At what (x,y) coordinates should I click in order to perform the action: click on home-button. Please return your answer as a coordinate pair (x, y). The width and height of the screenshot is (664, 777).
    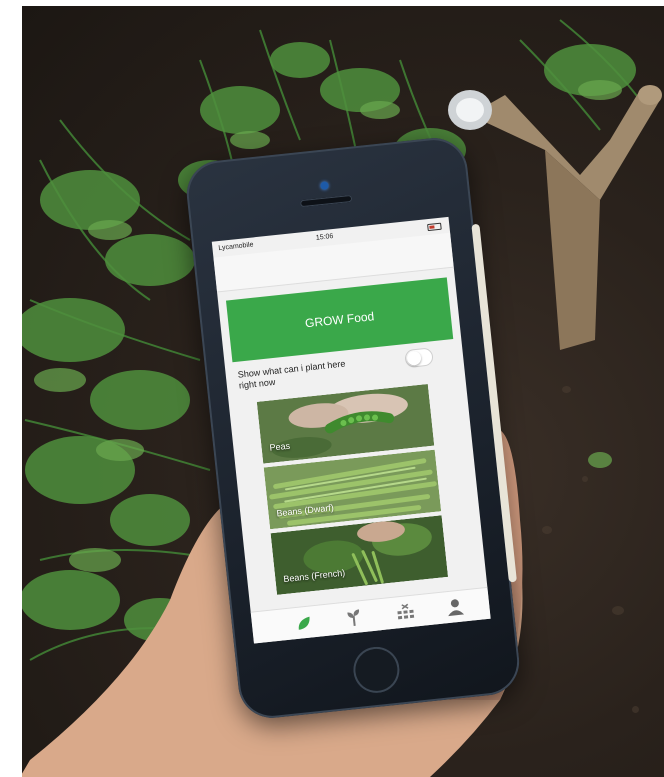
    Looking at the image, I should click on (376, 670).